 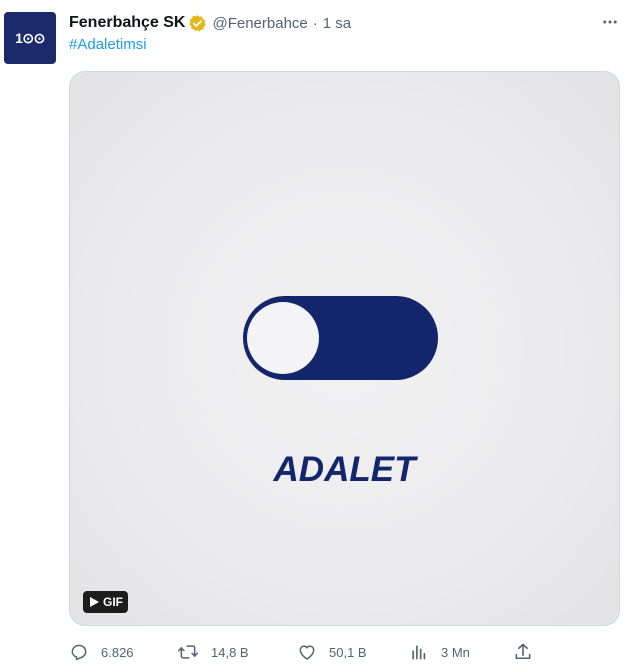 I want to click on share-icon, so click(x=523, y=651).